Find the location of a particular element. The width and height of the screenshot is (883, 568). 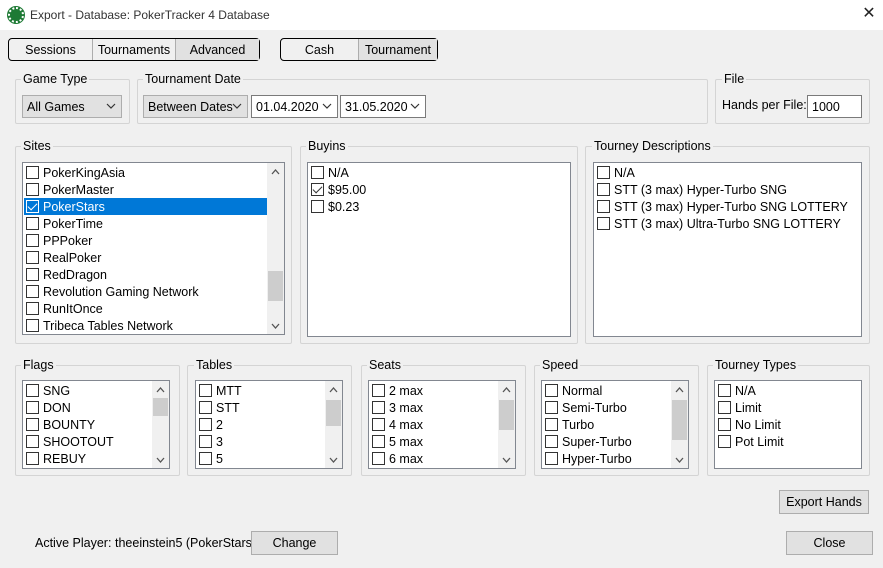

tables-list: MTT STT 2 3 5 is located at coordinates (269, 424).